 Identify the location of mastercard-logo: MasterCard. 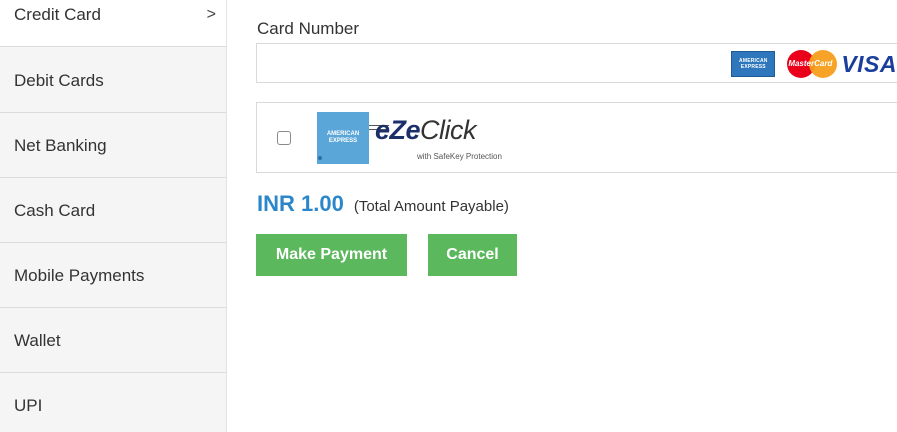
(812, 64).